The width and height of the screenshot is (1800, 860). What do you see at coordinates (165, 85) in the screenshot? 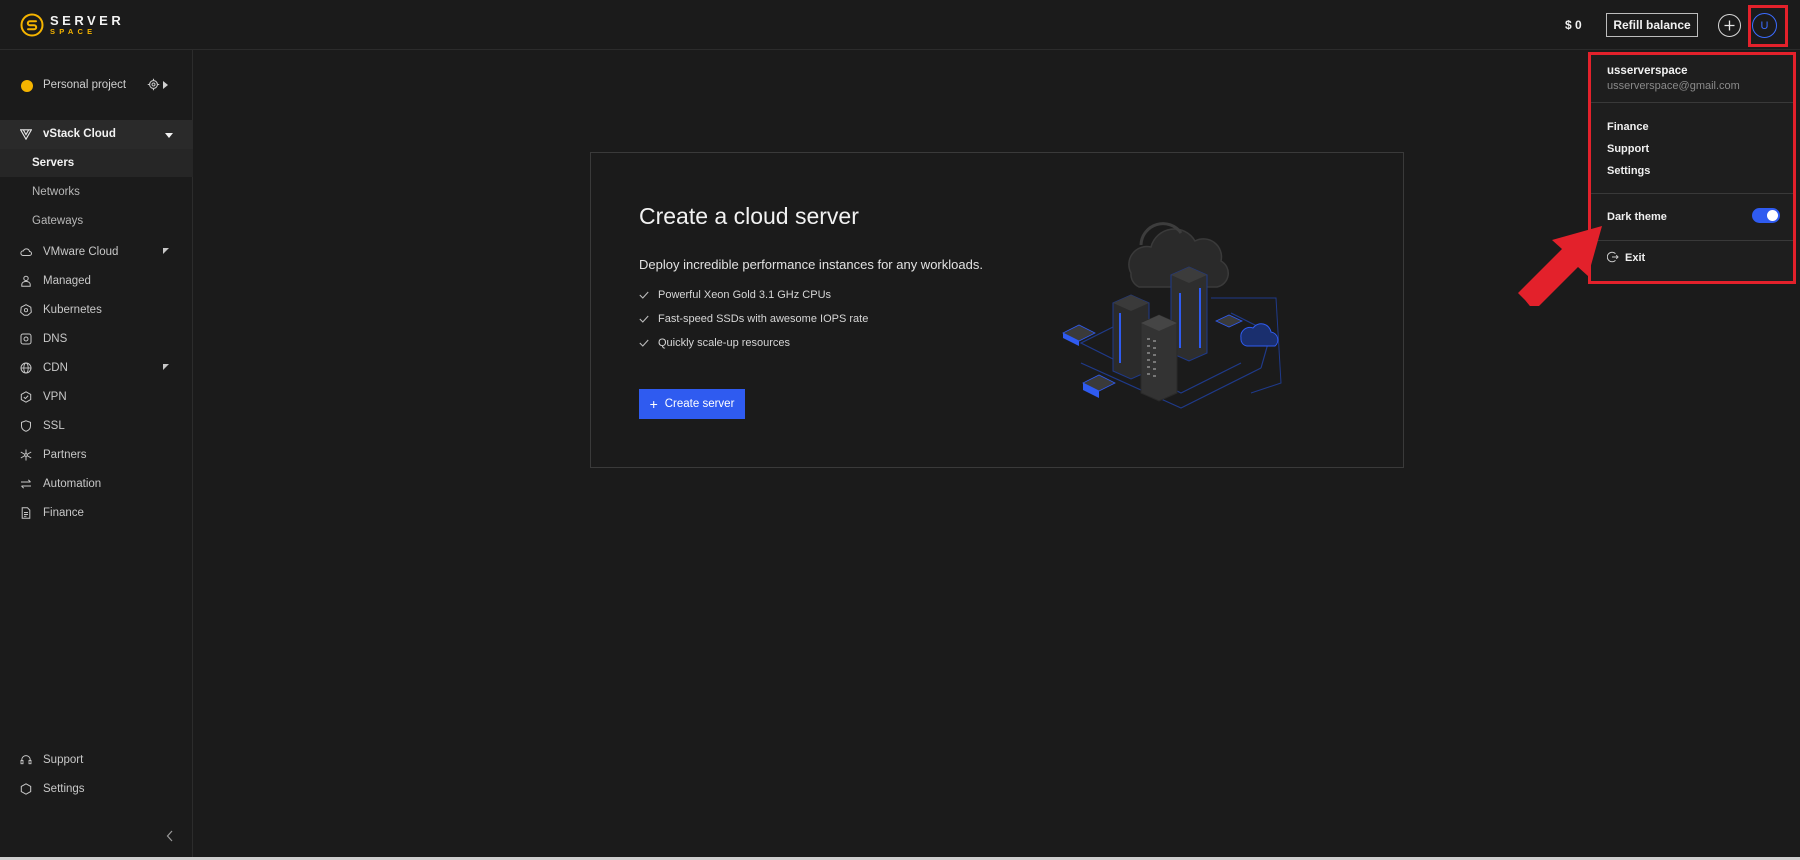
I see `chevron-right-icon` at bounding box center [165, 85].